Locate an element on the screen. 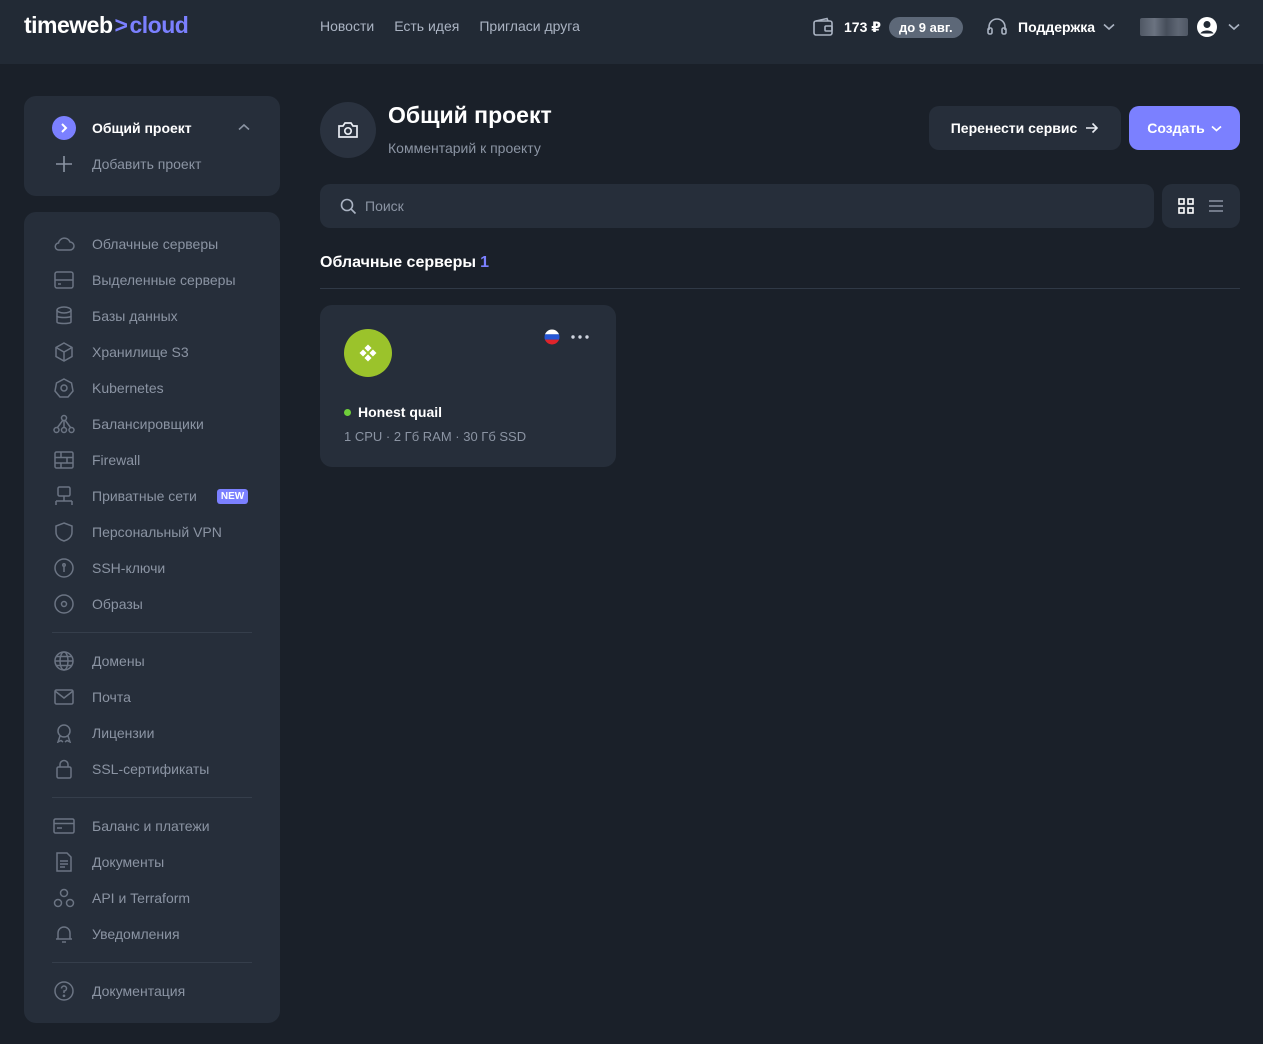 Image resolution: width=1263 pixels, height=1044 pixels. sidebar-item-documents: Документы is located at coordinates (108, 862).